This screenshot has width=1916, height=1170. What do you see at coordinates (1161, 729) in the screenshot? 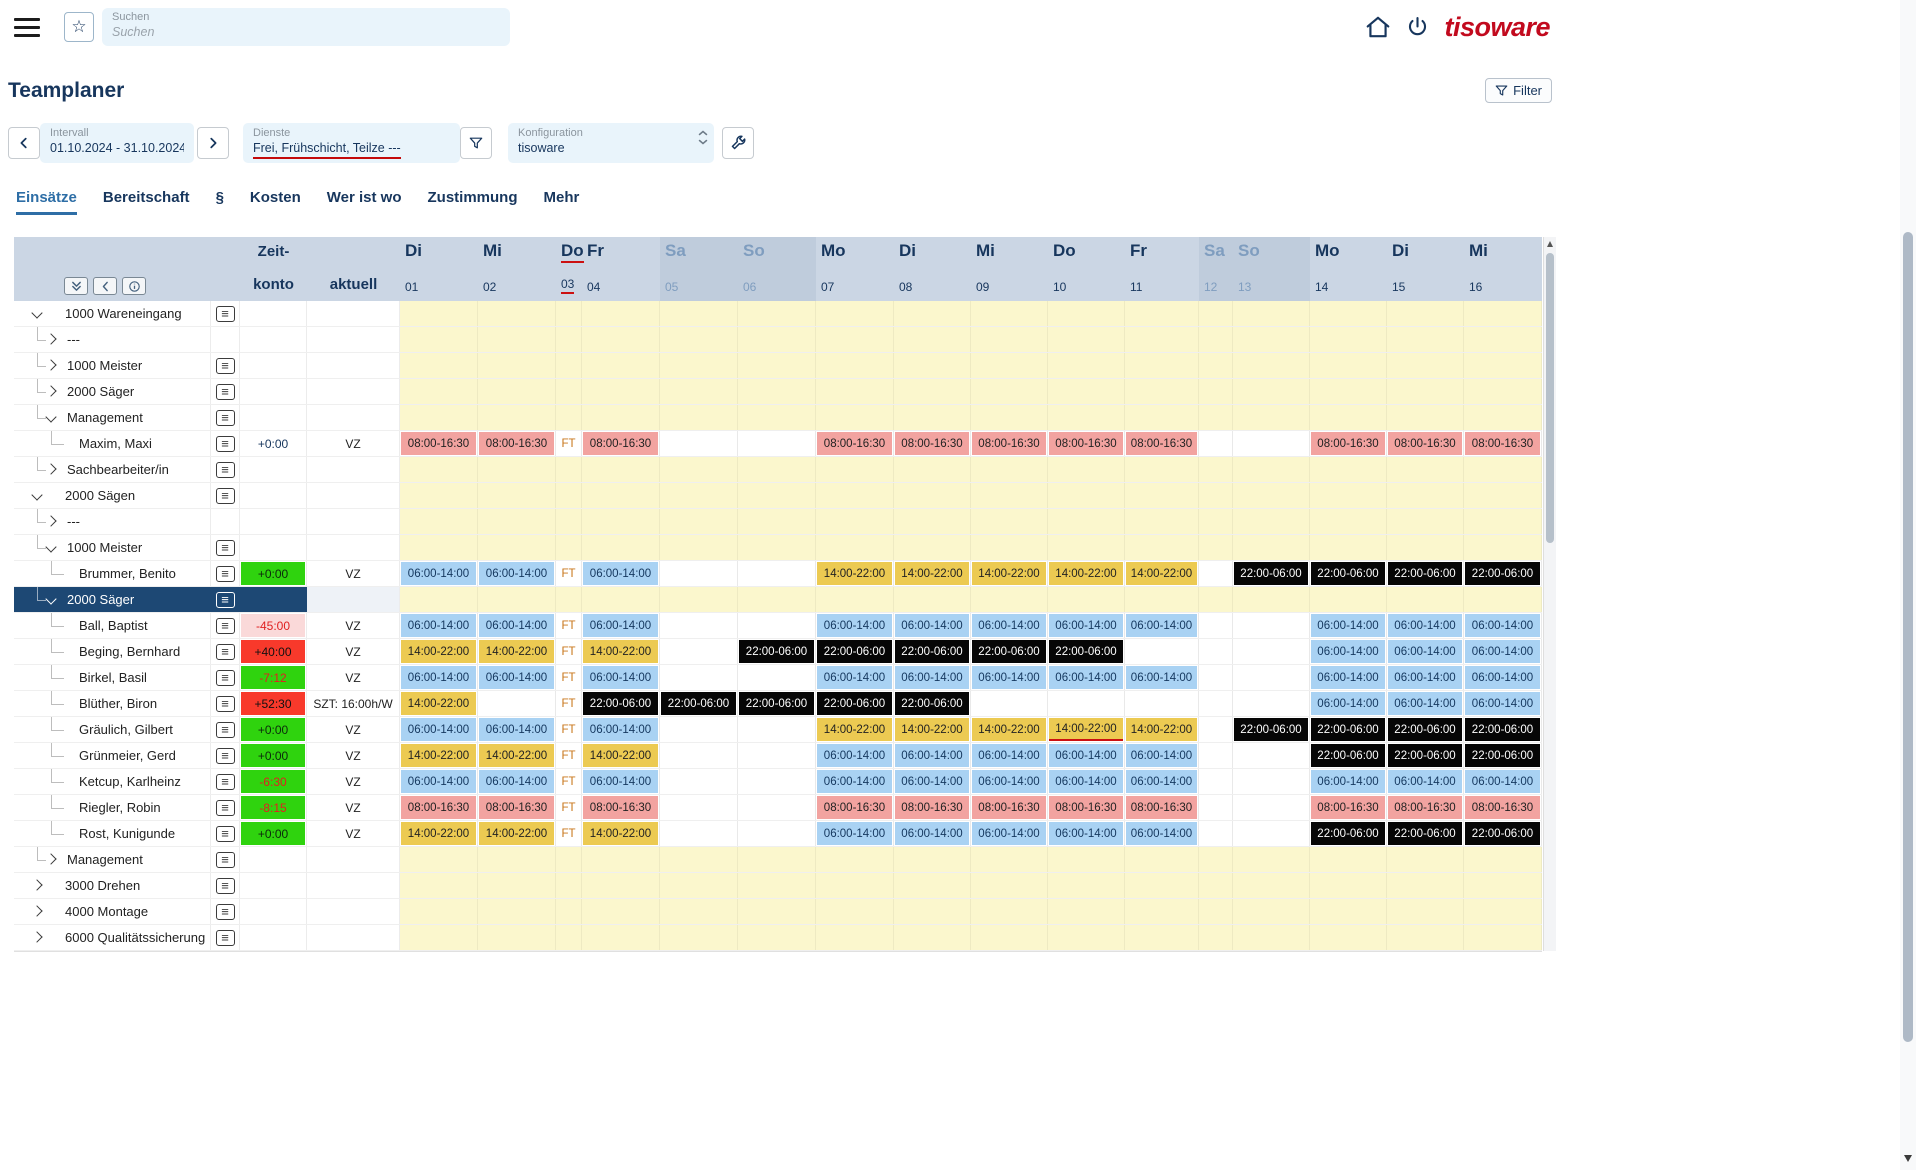
I see `shift-late: 14:00-22:00` at bounding box center [1161, 729].